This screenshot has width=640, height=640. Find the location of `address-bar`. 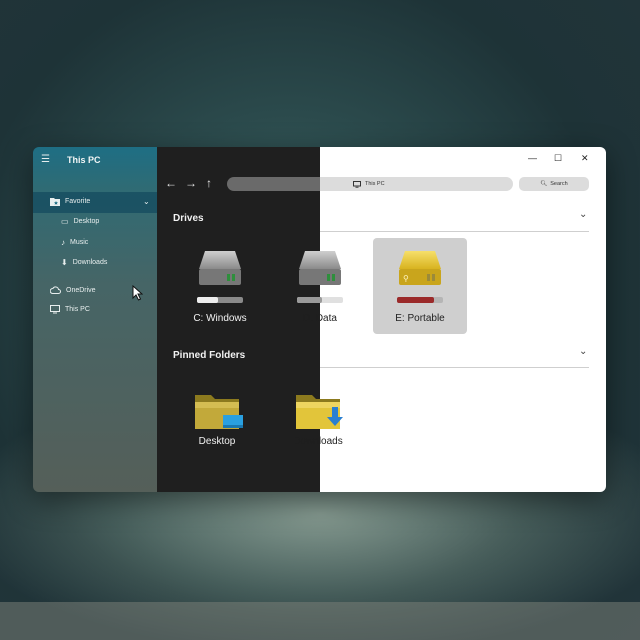

address-bar is located at coordinates (273, 184).